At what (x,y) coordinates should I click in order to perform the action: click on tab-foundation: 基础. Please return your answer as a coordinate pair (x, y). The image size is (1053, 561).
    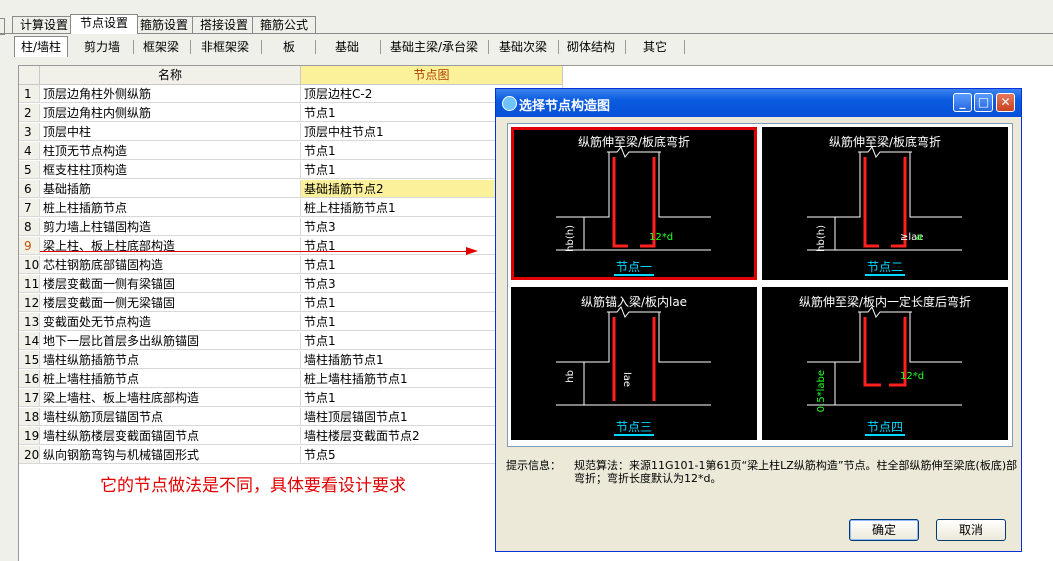
    Looking at the image, I should click on (347, 47).